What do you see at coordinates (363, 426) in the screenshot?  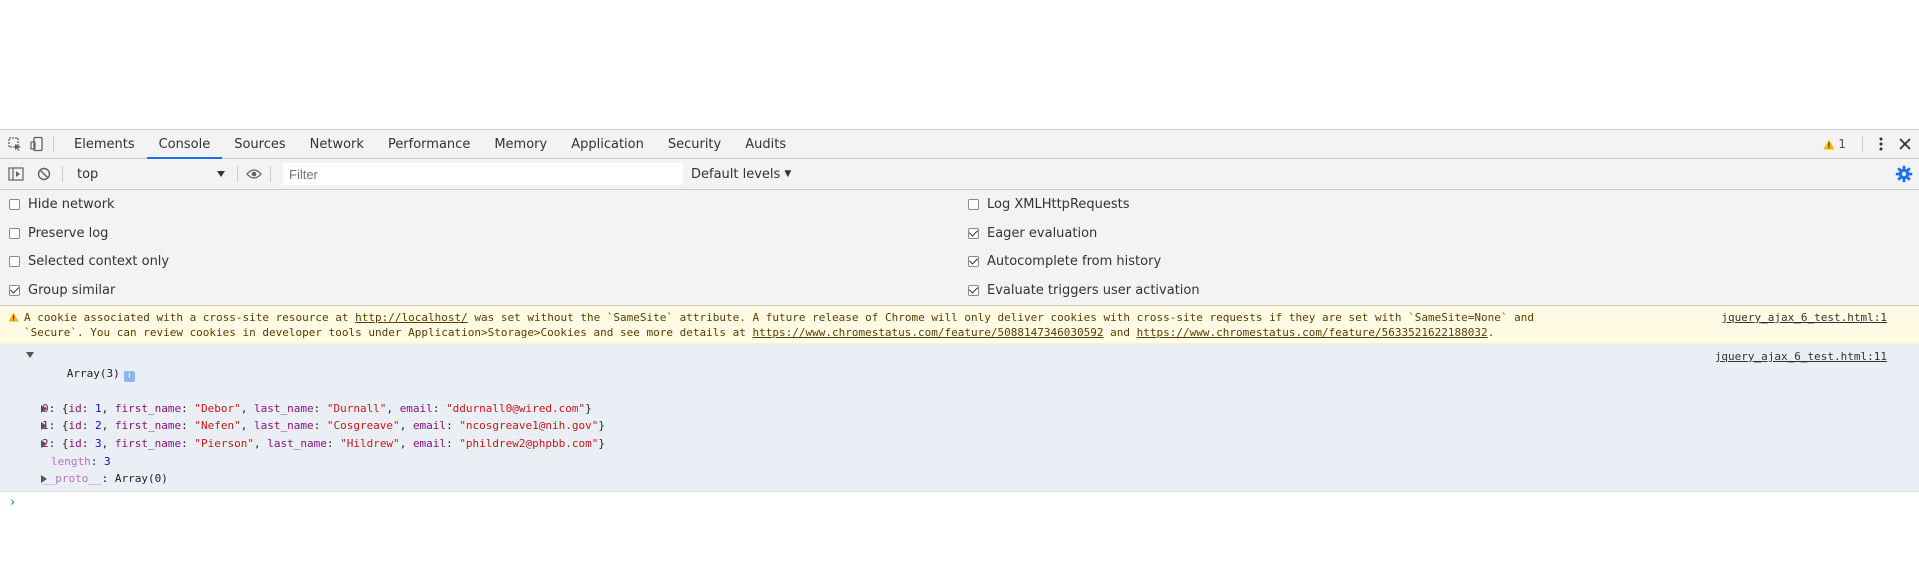 I see `item-last-name: "Cosgreave"` at bounding box center [363, 426].